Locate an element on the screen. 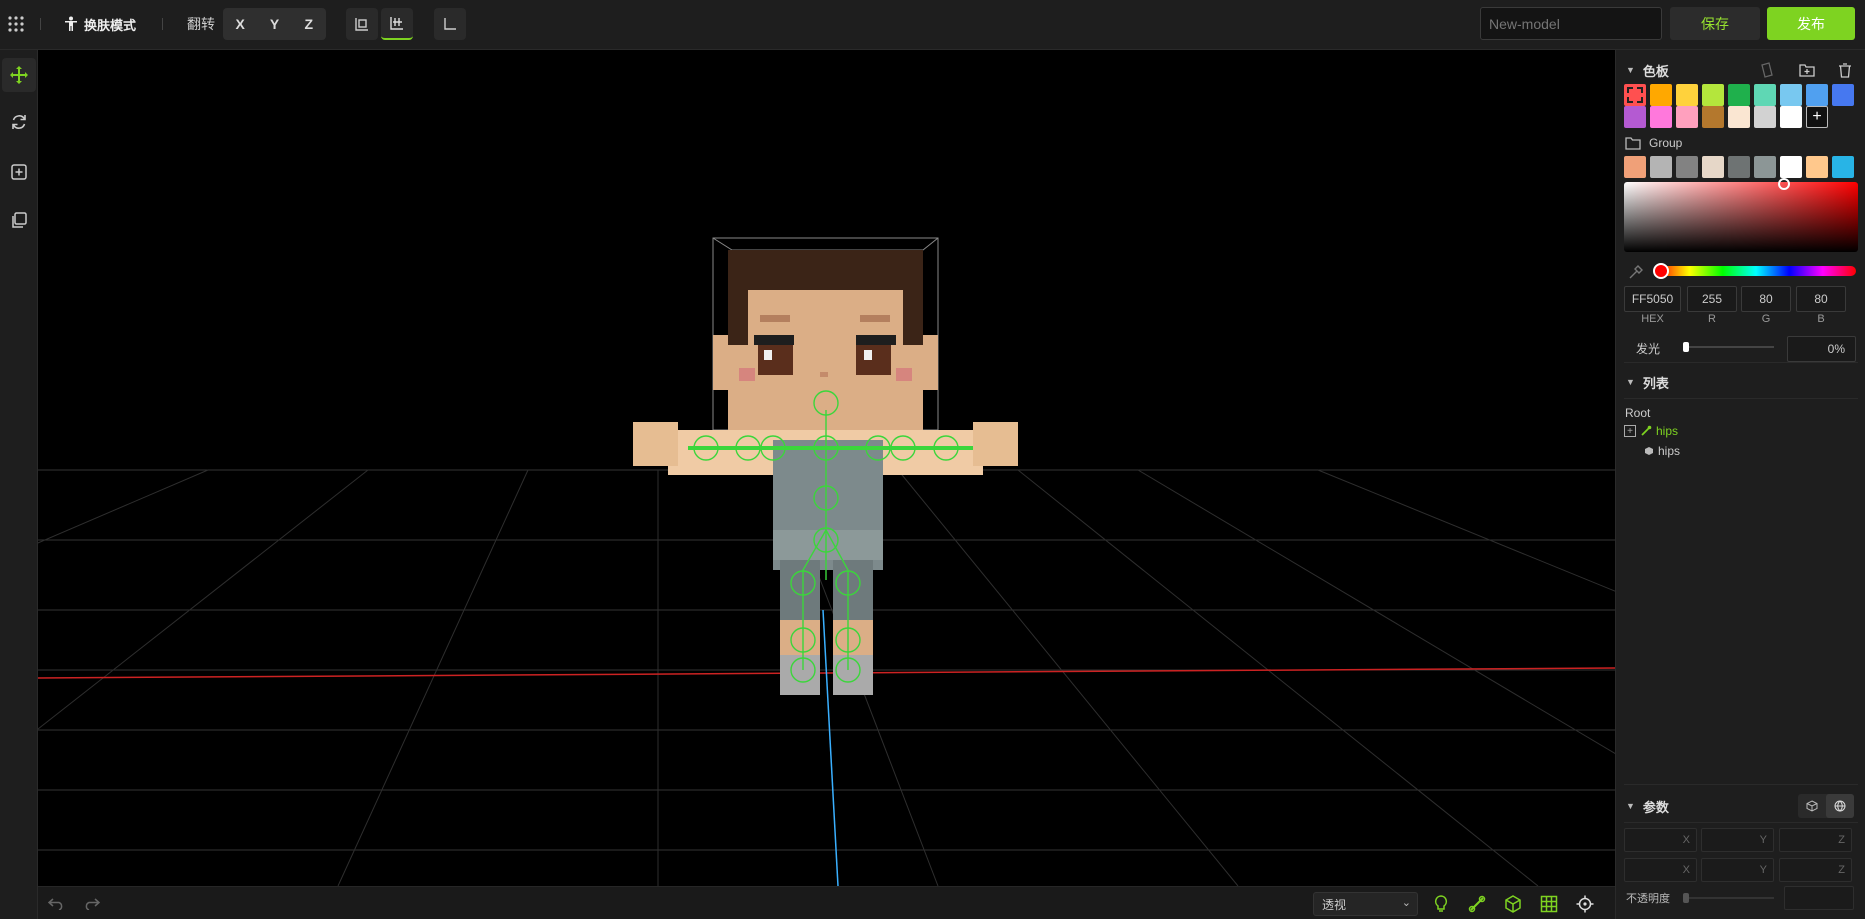 Image resolution: width=1865 pixels, height=919 pixels. expand-icon: + is located at coordinates (1630, 431).